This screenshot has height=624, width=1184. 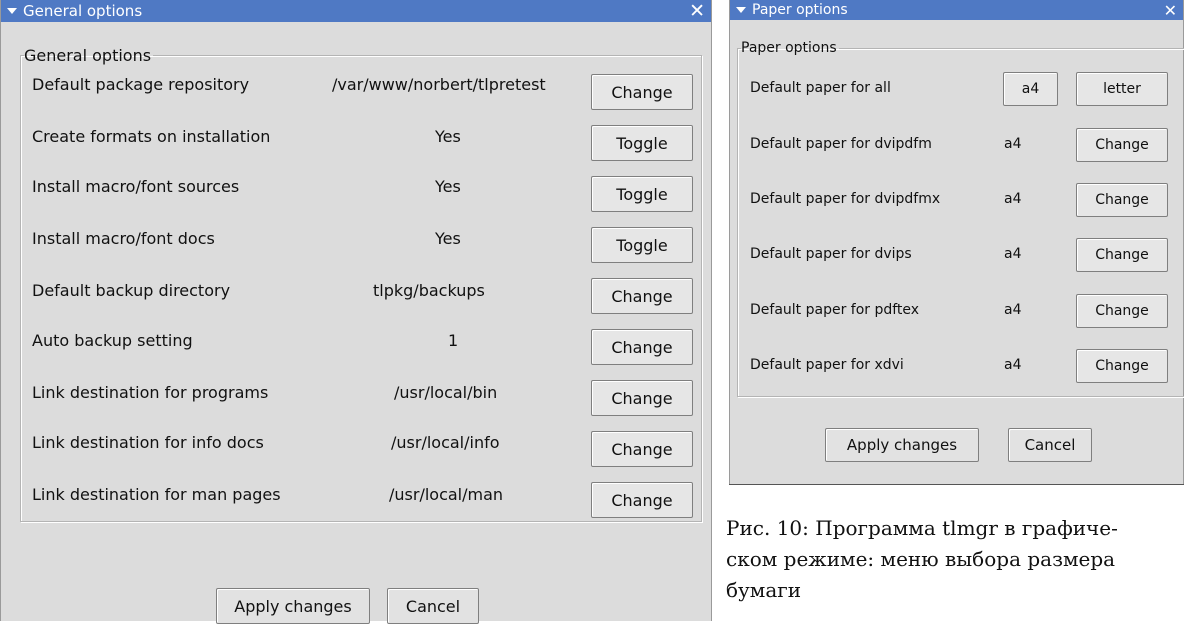 I want to click on toggle-docs-button: Toggle, so click(x=642, y=245).